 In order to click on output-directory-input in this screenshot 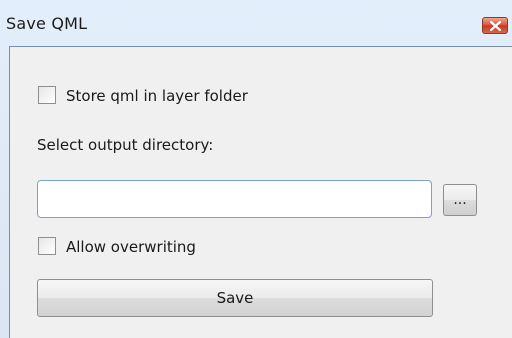, I will do `click(234, 199)`.